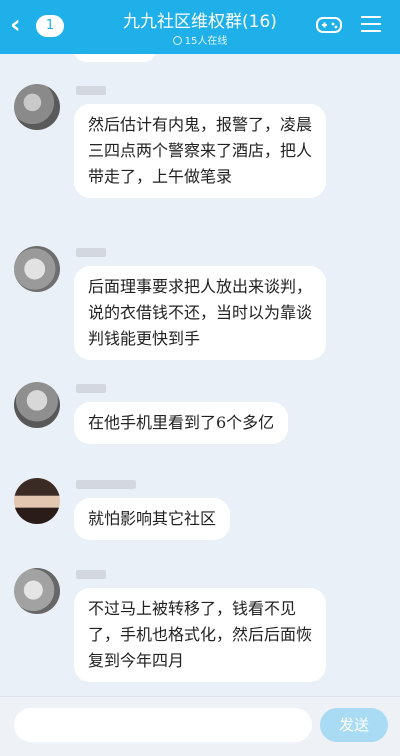  I want to click on online-icon, so click(177, 40).